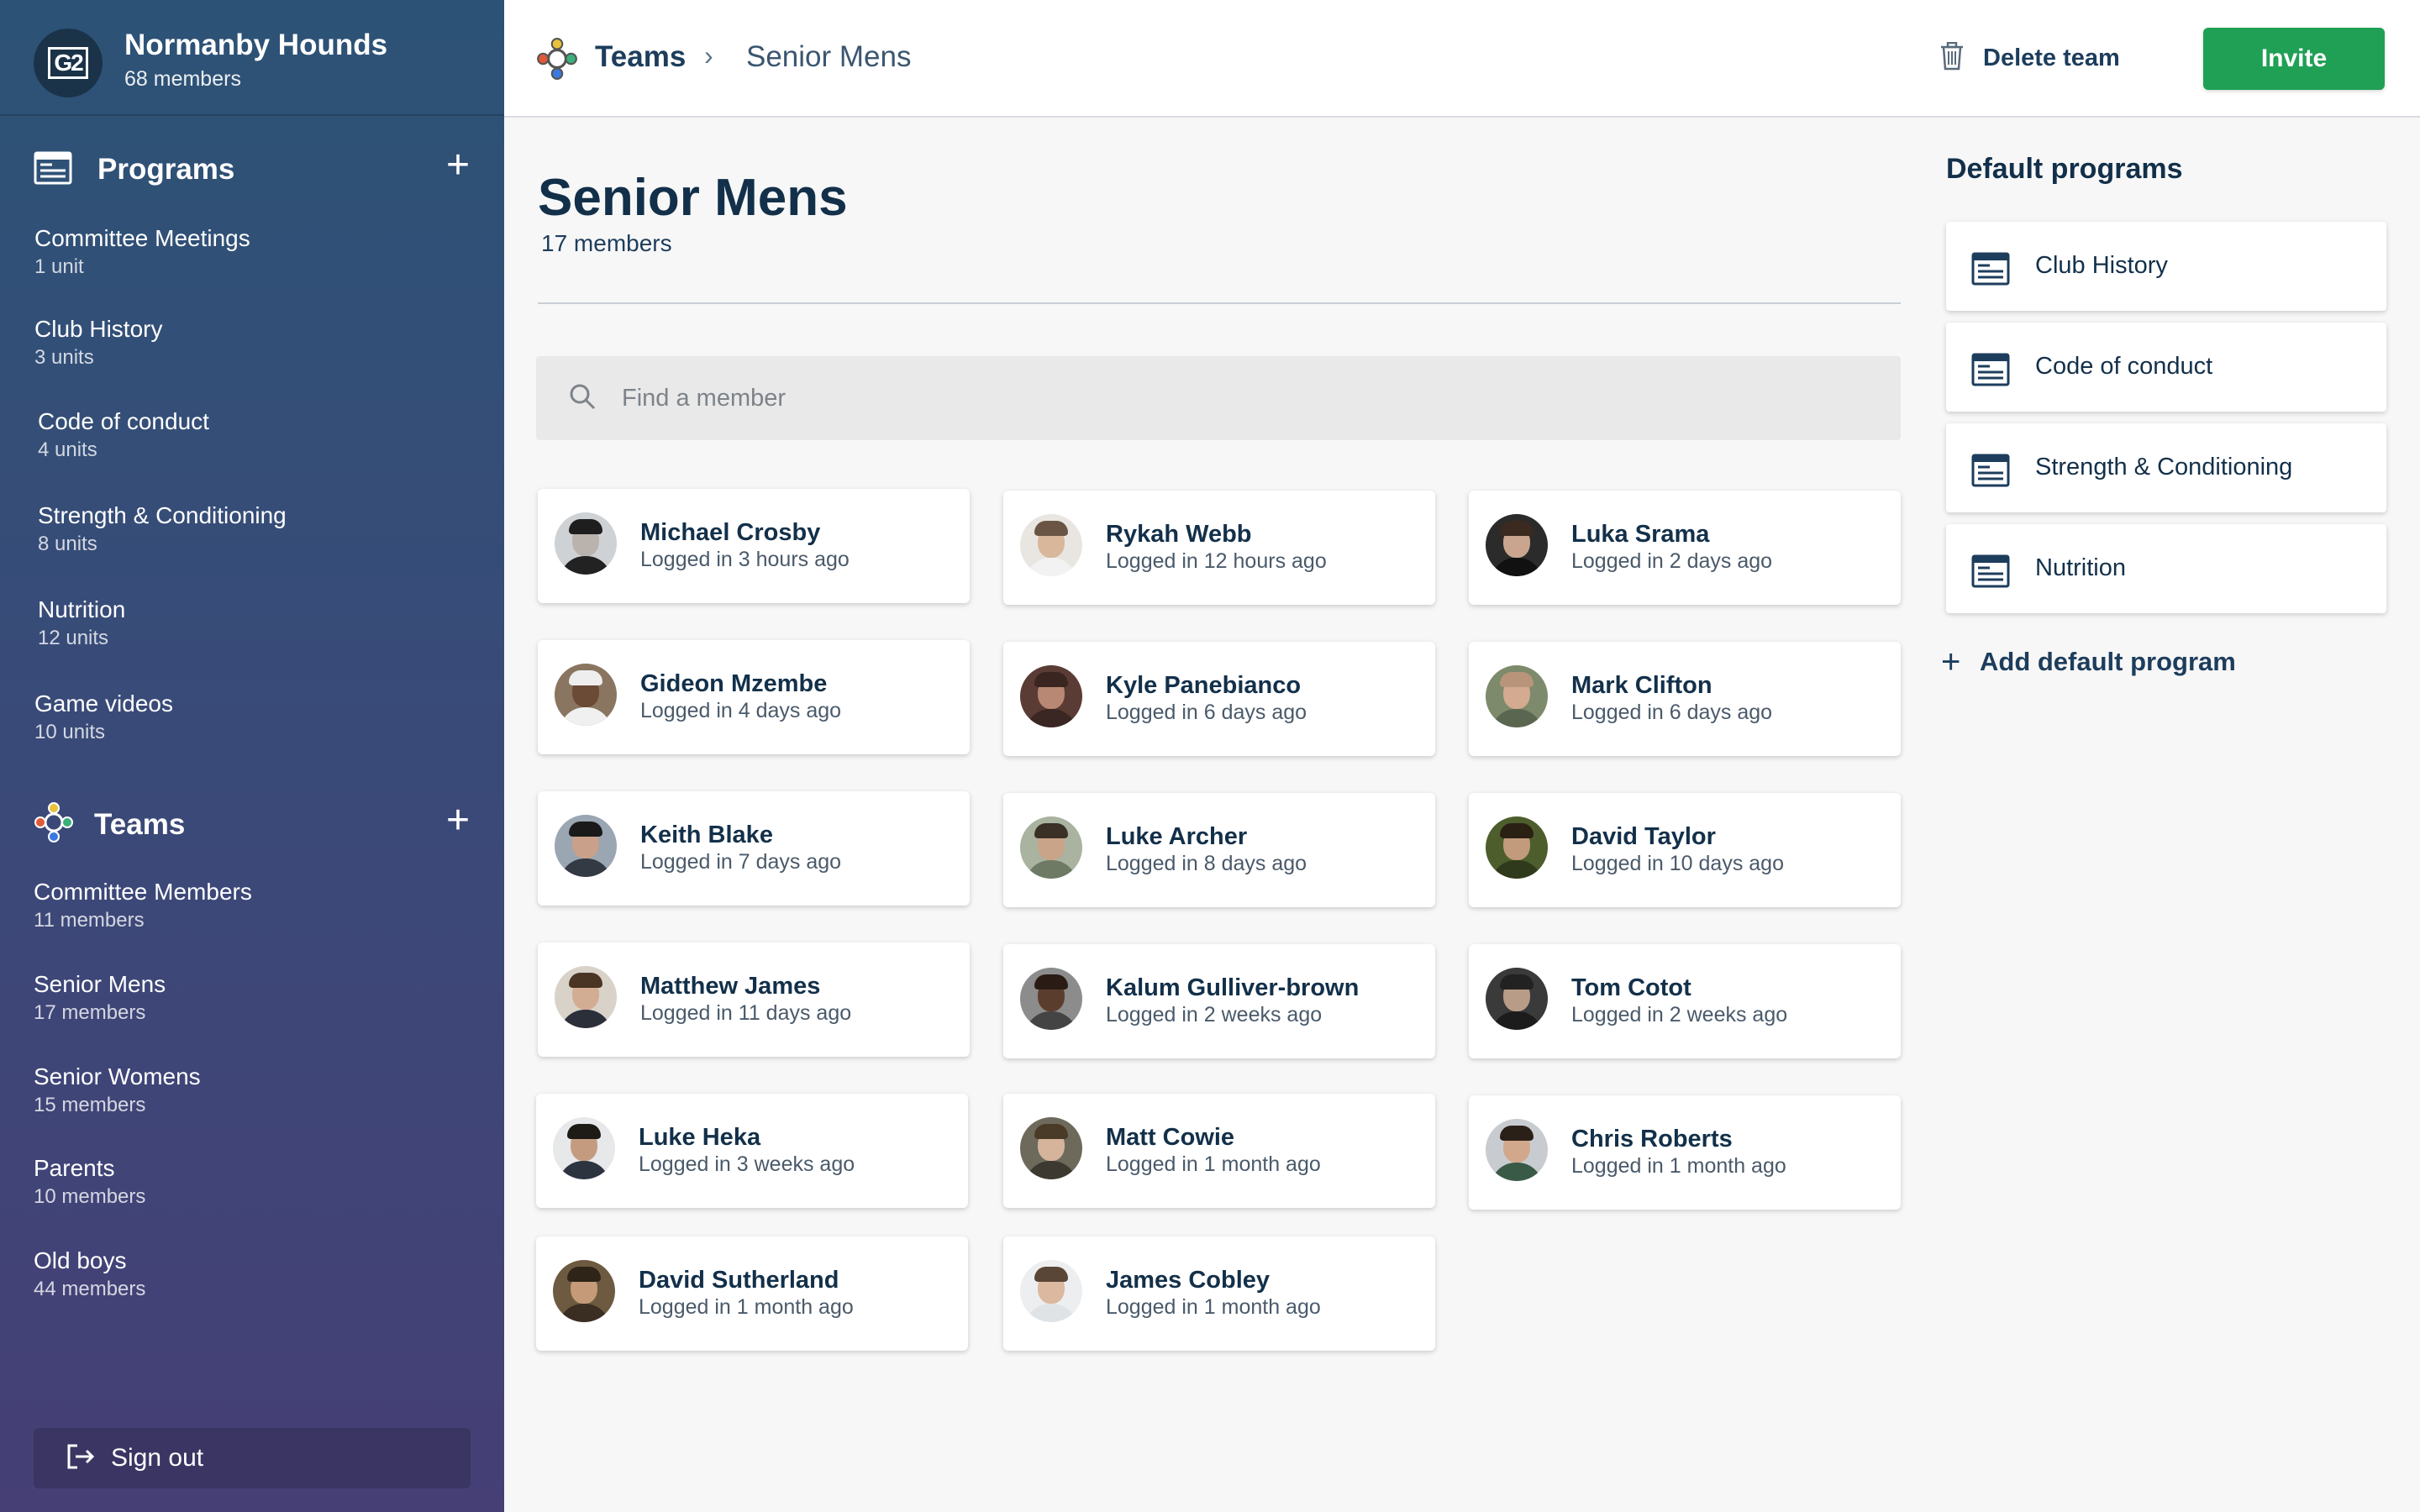 This screenshot has height=1512, width=2420. I want to click on member-name: Rykah Webb, so click(1179, 534).